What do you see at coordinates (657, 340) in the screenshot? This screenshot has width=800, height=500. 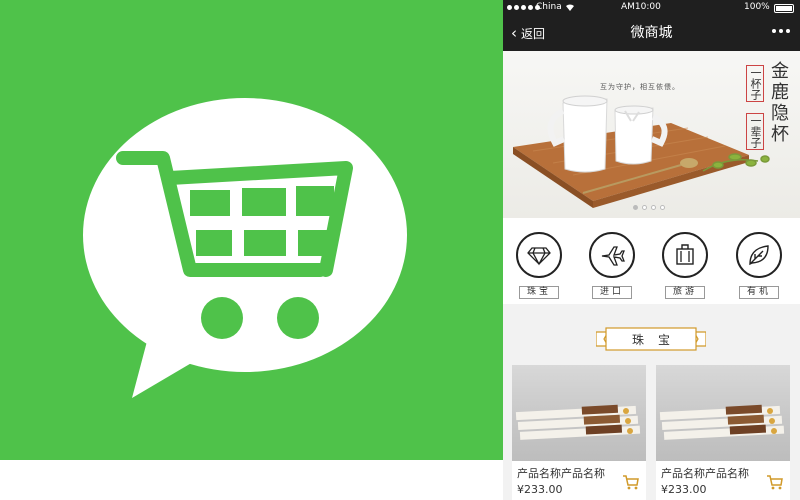 I see `section-title: 珠宝` at bounding box center [657, 340].